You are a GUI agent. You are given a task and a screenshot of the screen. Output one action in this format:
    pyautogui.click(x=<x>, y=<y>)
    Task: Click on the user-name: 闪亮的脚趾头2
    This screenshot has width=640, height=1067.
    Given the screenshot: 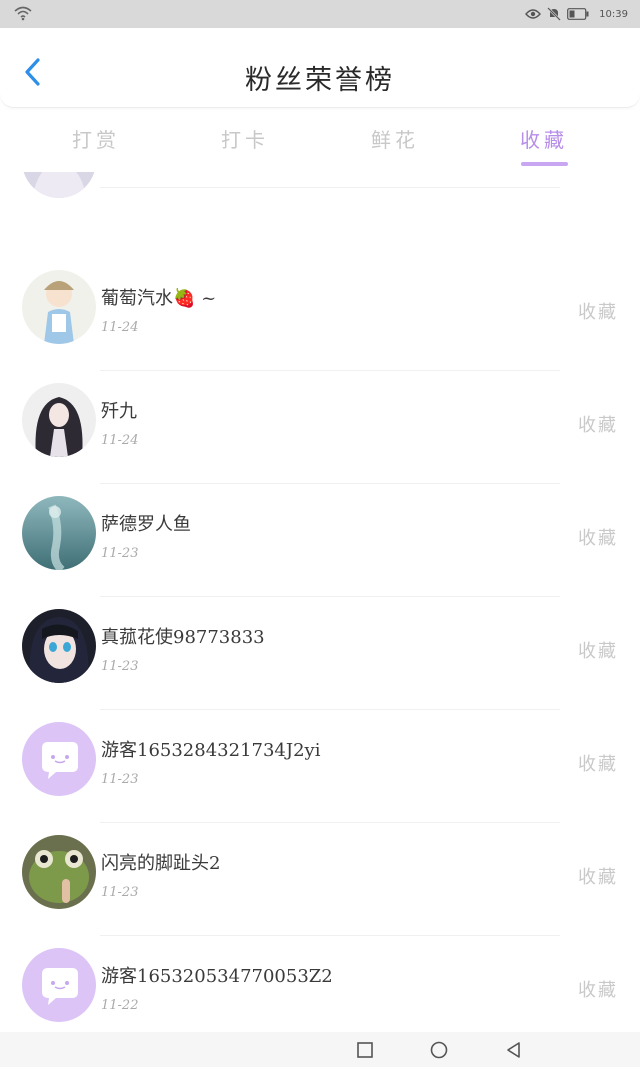 What is the action you would take?
    pyautogui.click(x=161, y=863)
    